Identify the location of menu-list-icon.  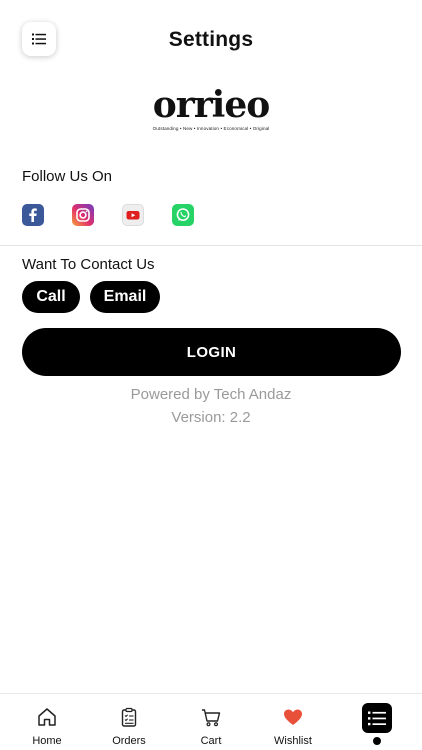
(377, 718).